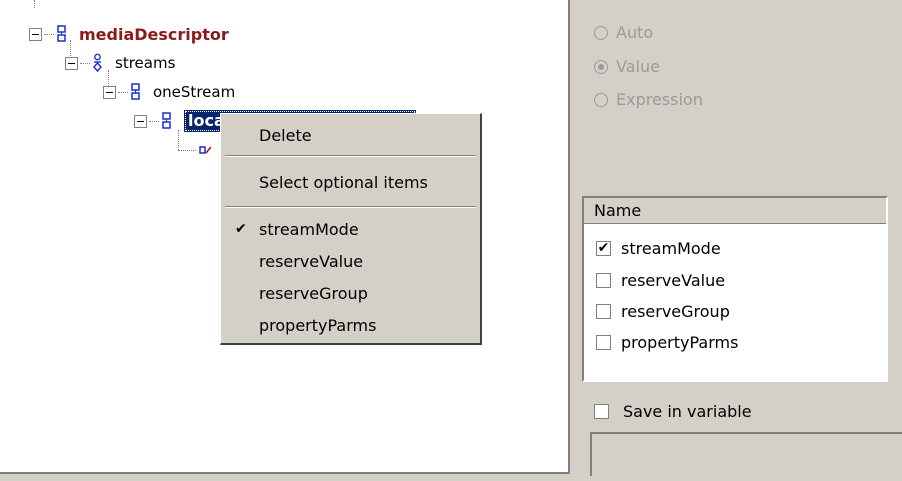  I want to click on radio-label: Value, so click(638, 66).